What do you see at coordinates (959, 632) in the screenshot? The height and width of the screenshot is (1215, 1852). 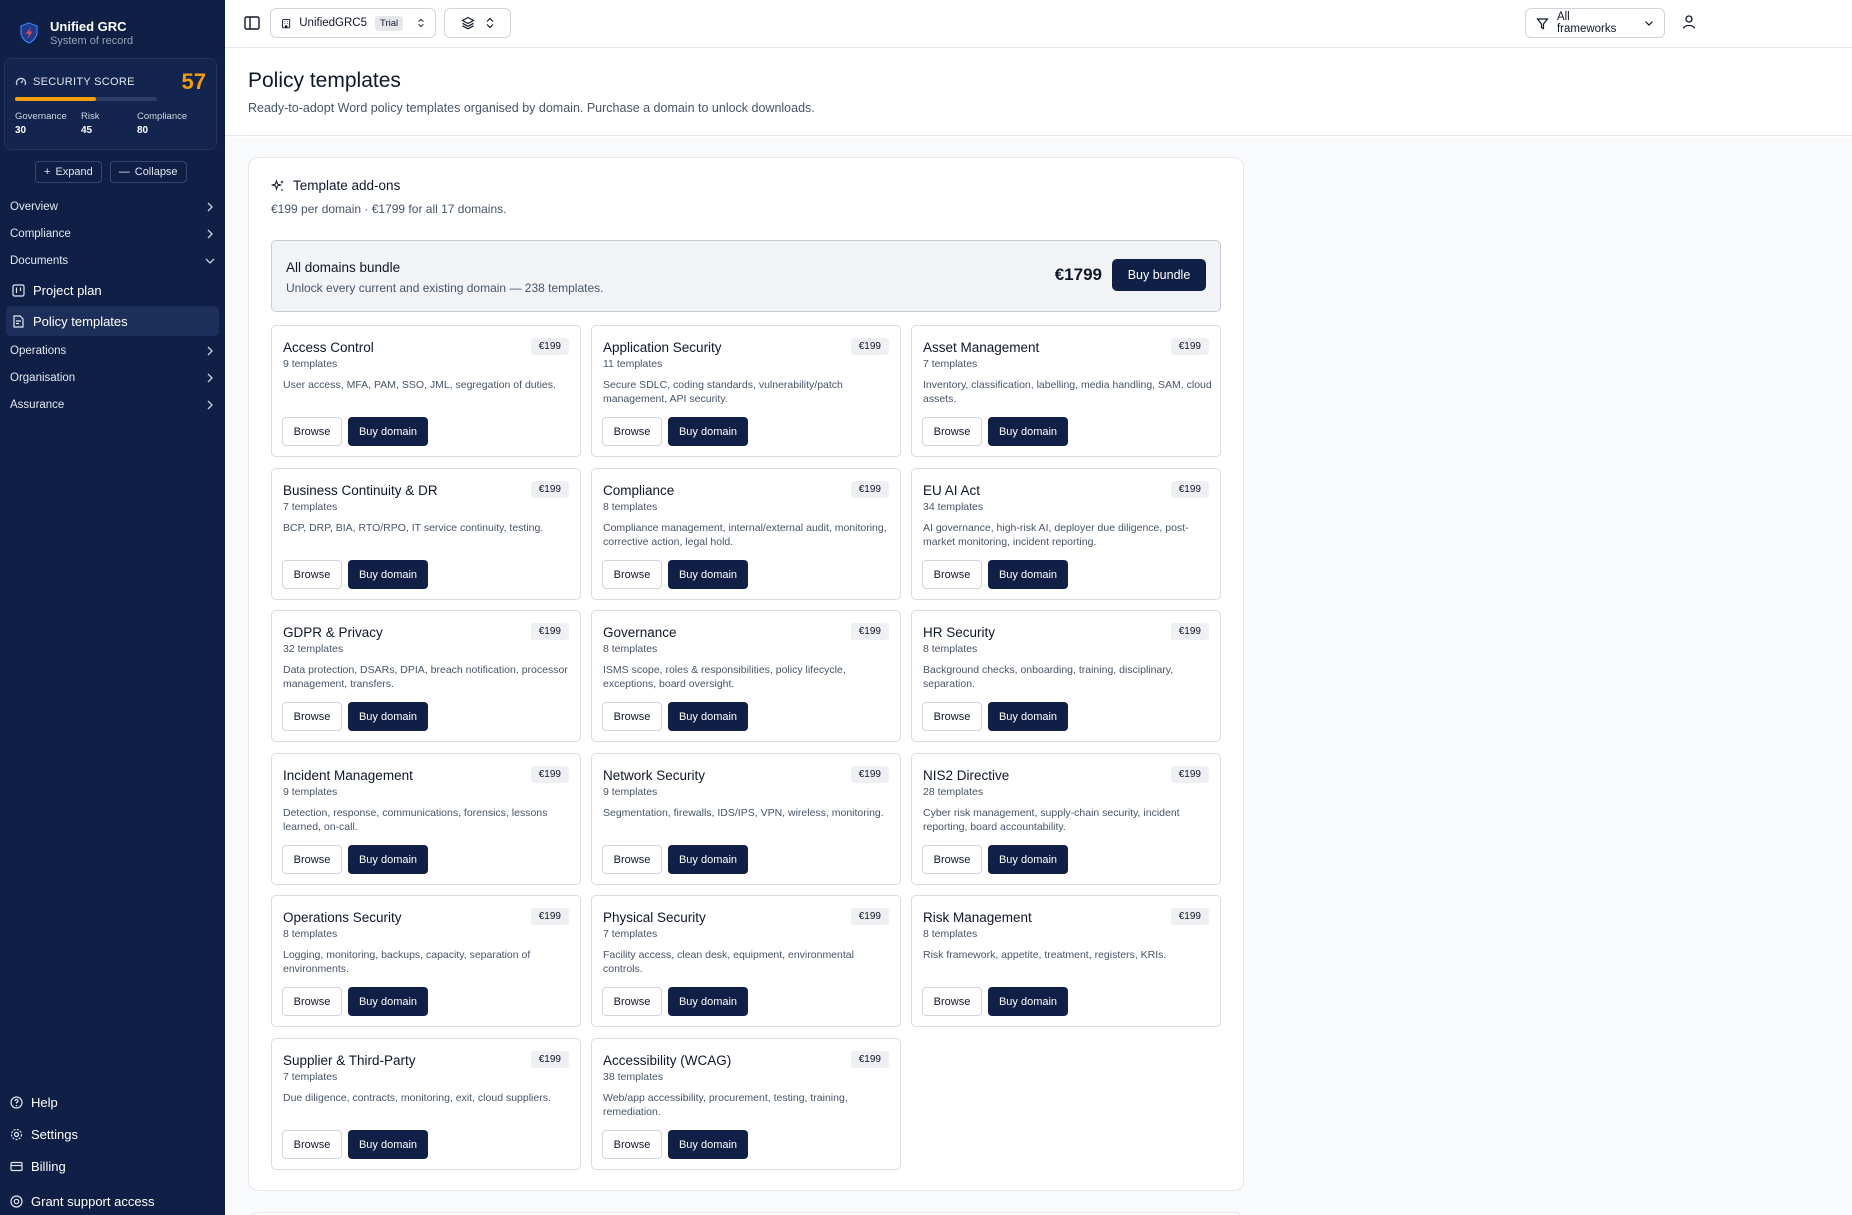 I see `domain-title: HR Security` at bounding box center [959, 632].